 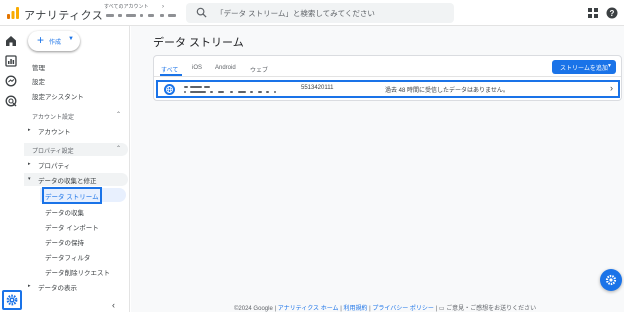 I want to click on help-icon: ?, so click(x=612, y=13).